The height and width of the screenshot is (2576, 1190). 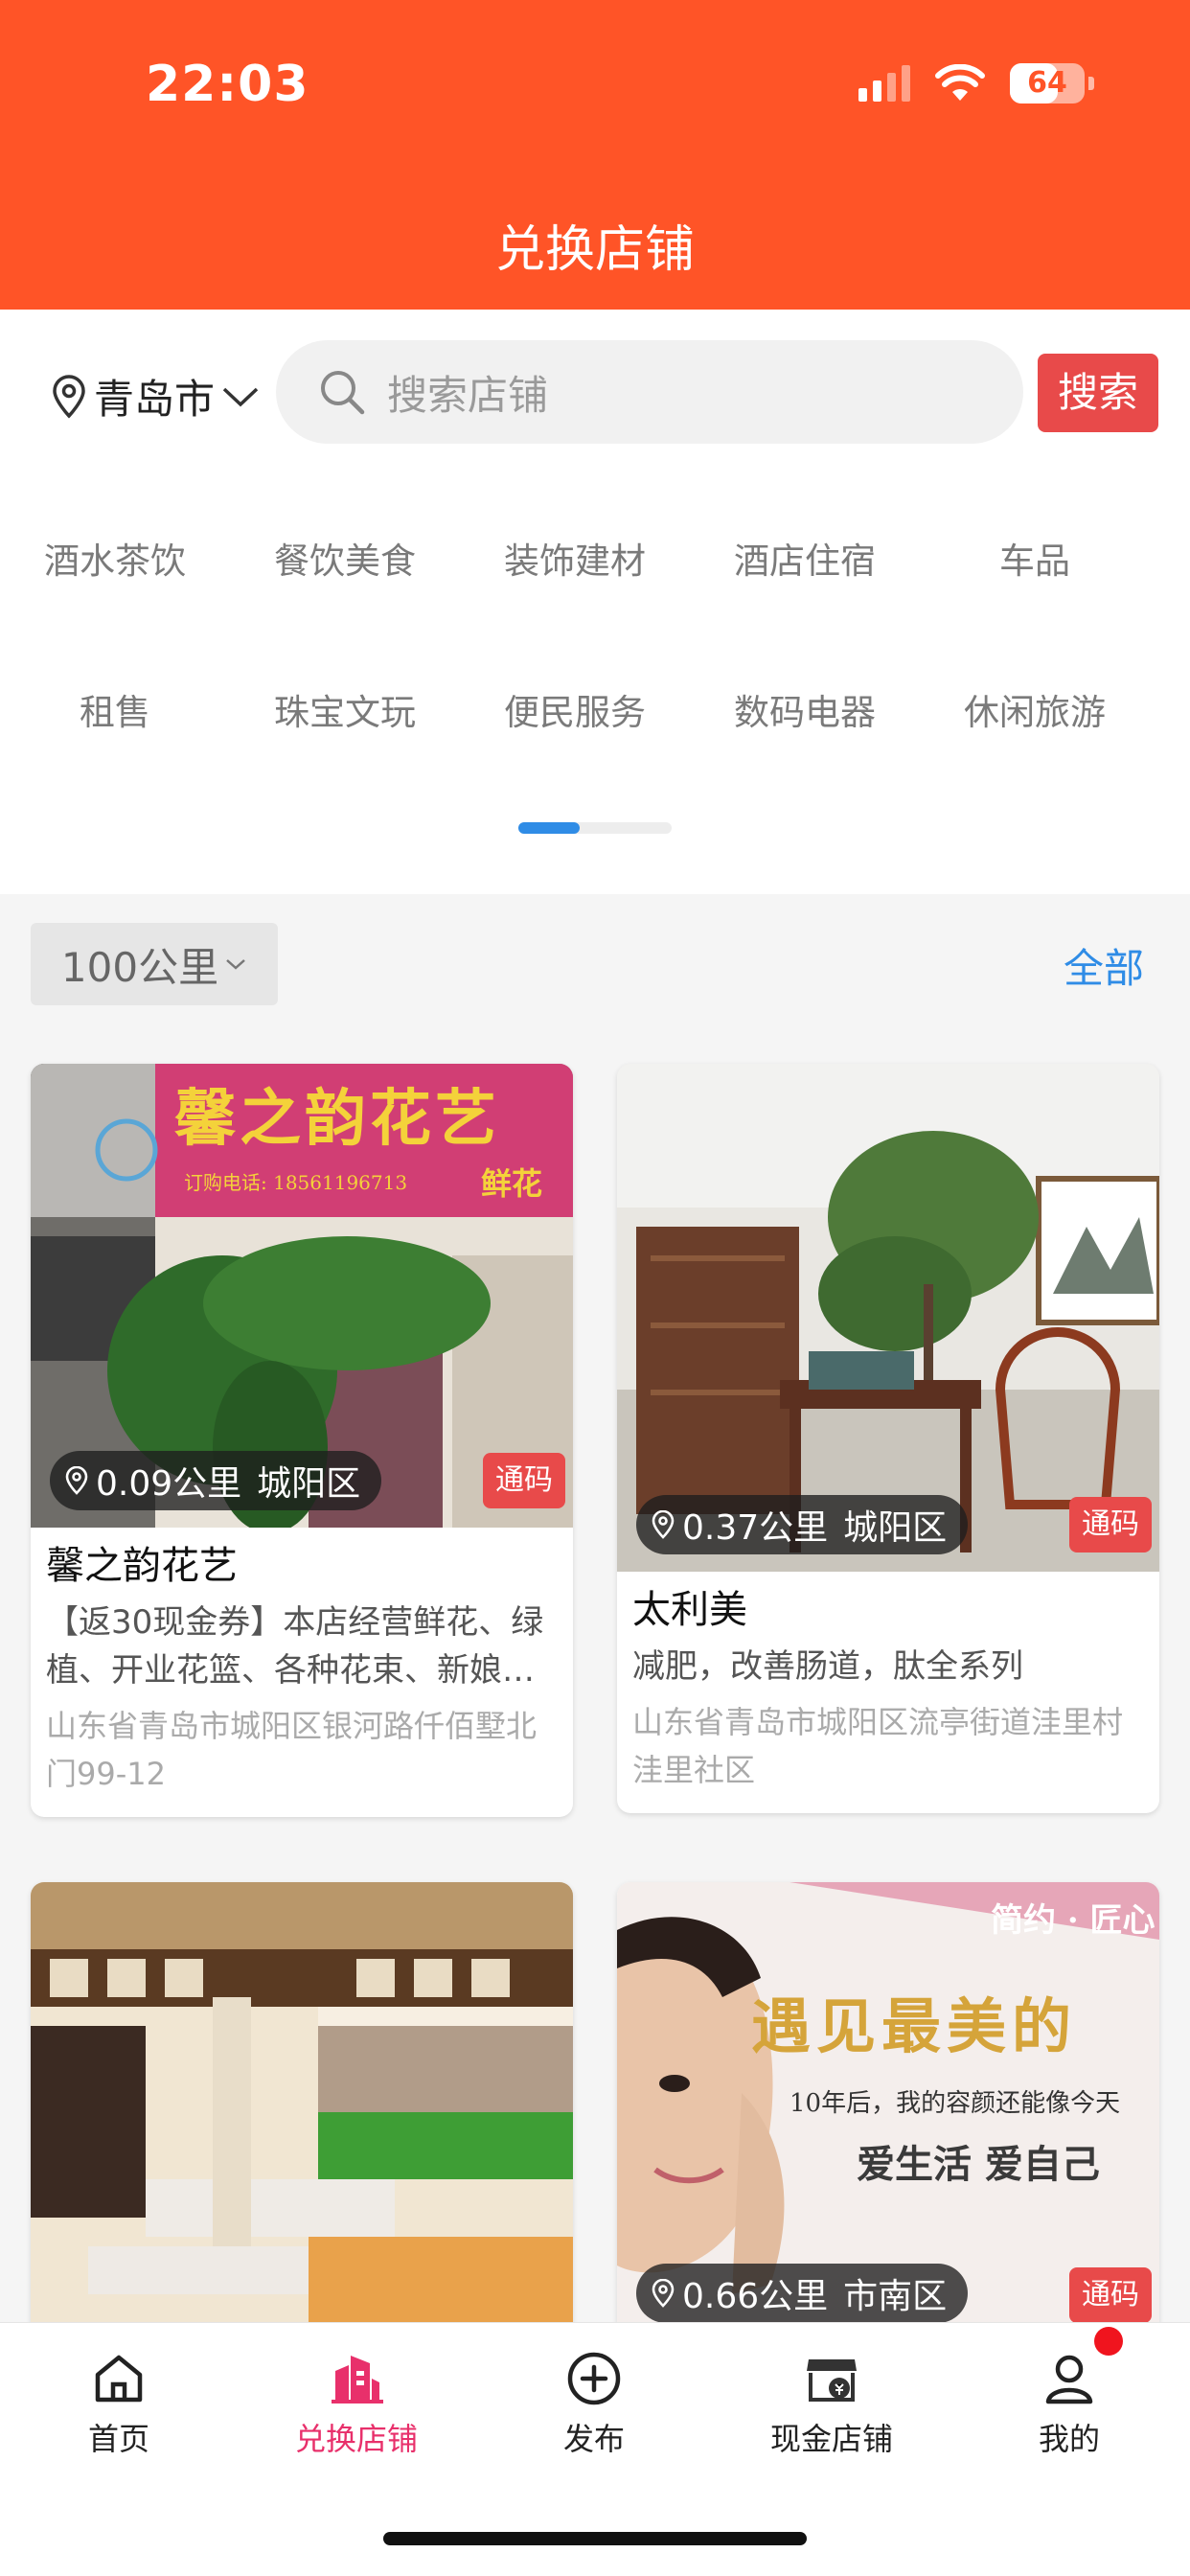 What do you see at coordinates (827, 1667) in the screenshot?
I see `store-description: 减肥，改善肠道，肽全系列` at bounding box center [827, 1667].